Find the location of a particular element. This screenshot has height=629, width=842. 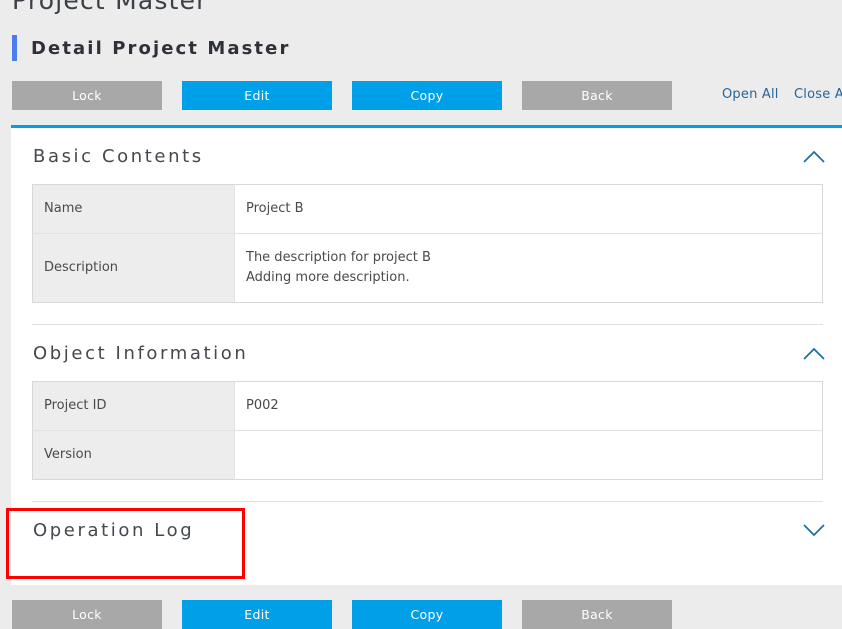

row-value-line: Project B is located at coordinates (275, 208).